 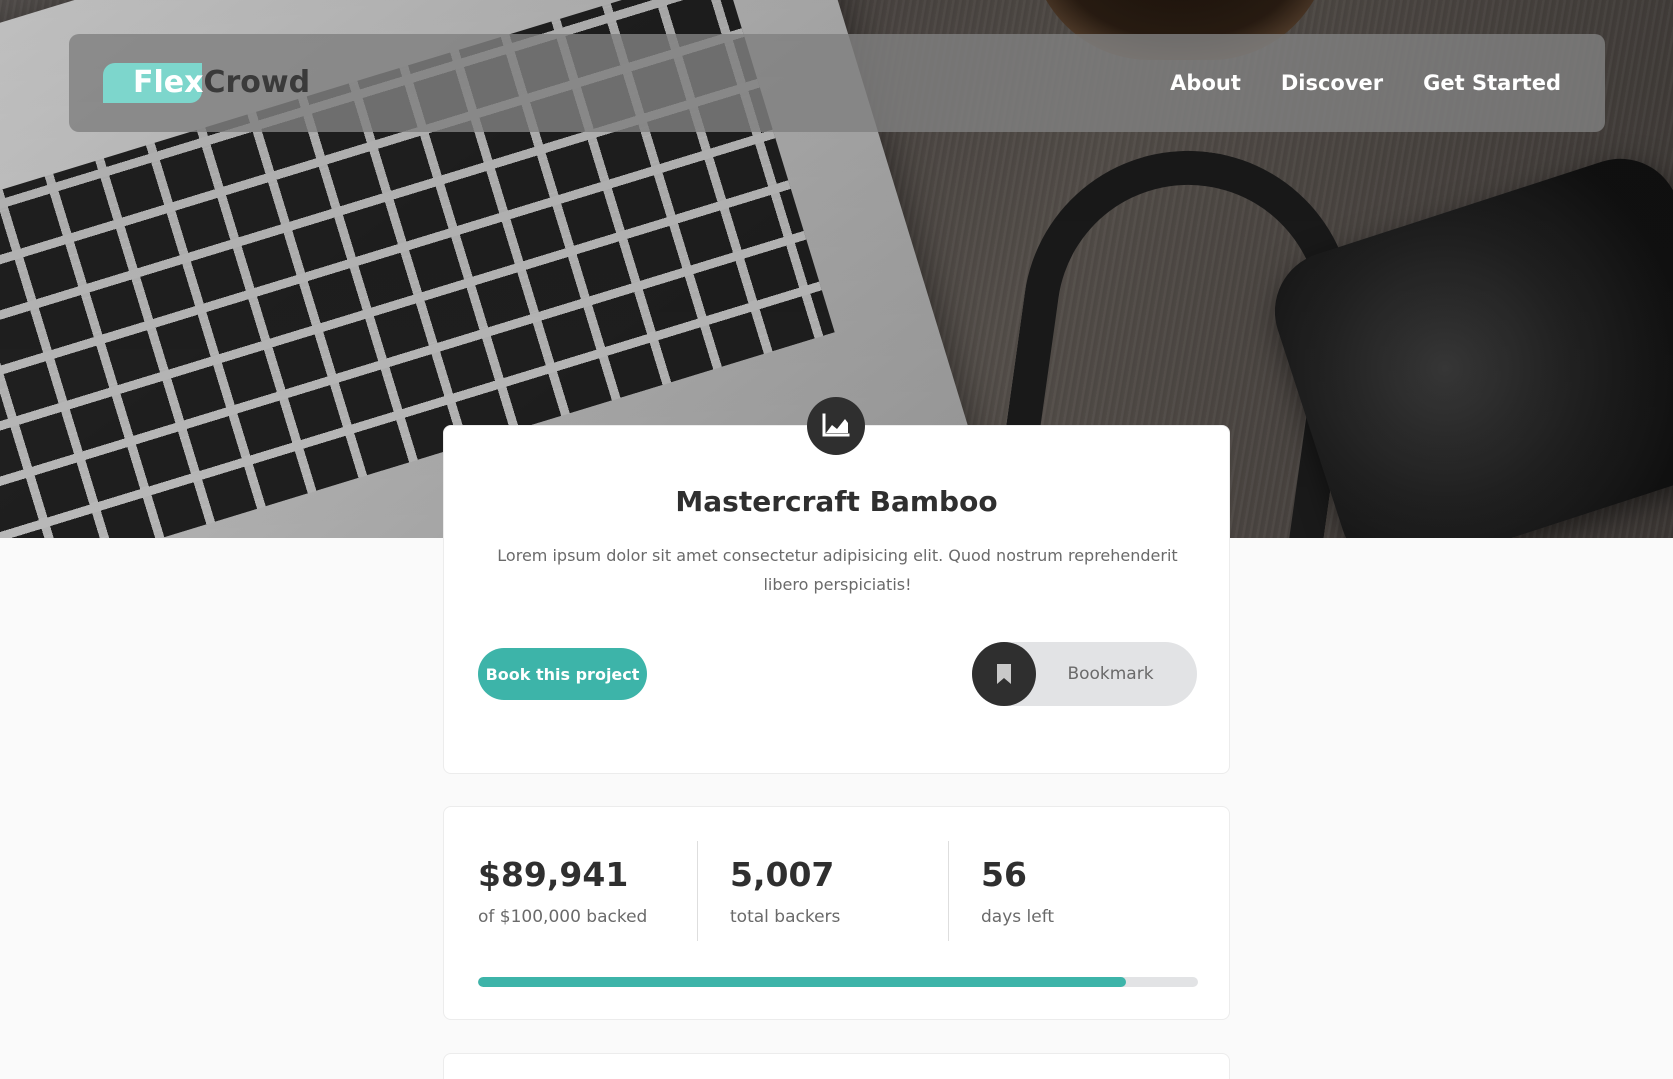 I want to click on logo: Flex Crowd, so click(x=206, y=83).